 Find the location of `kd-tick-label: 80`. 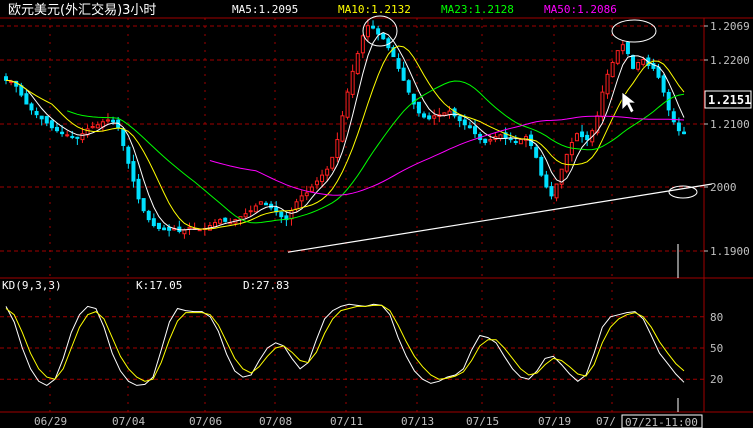

kd-tick-label: 80 is located at coordinates (716, 317).